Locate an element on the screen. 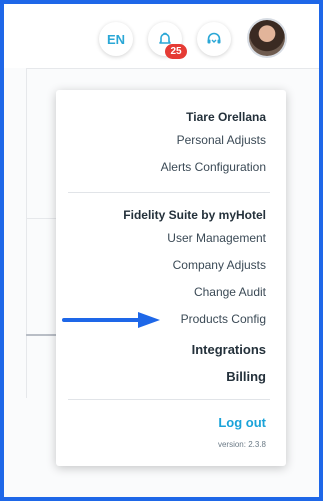 The height and width of the screenshot is (501, 323). language-label: EN is located at coordinates (116, 39).